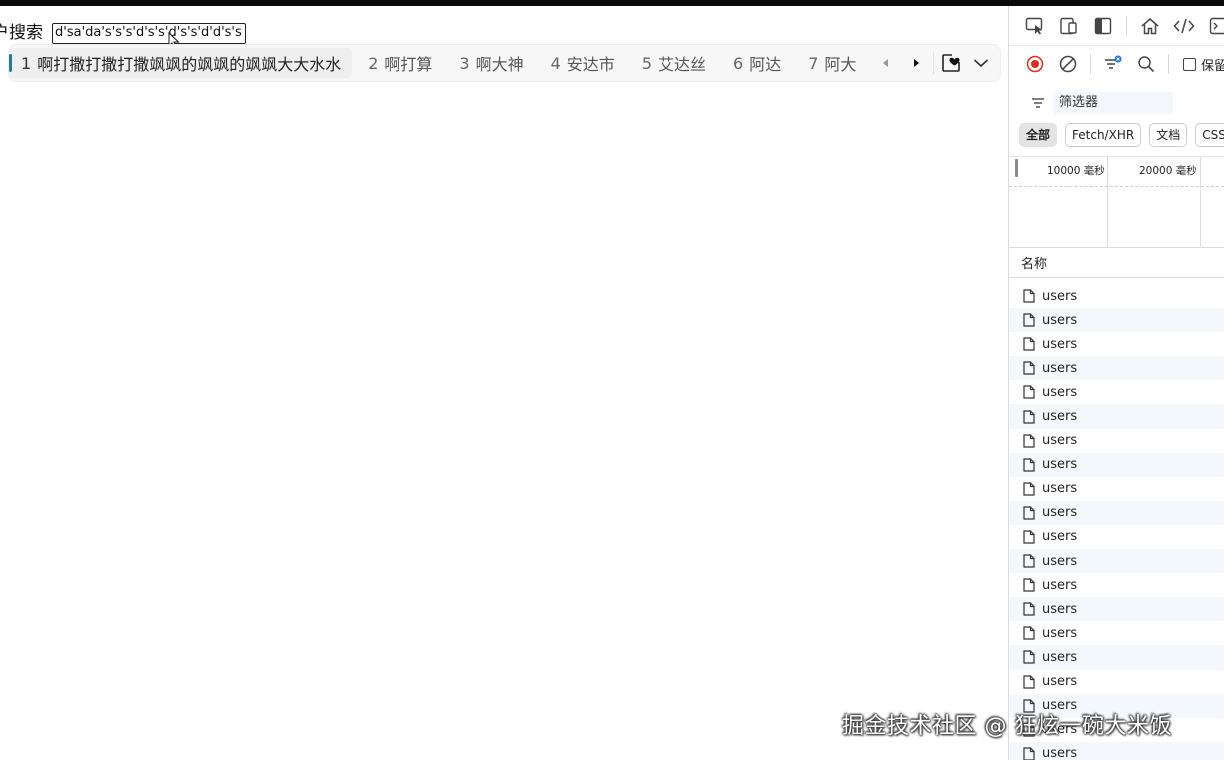  I want to click on tab-label: 啊打算, so click(408, 64).